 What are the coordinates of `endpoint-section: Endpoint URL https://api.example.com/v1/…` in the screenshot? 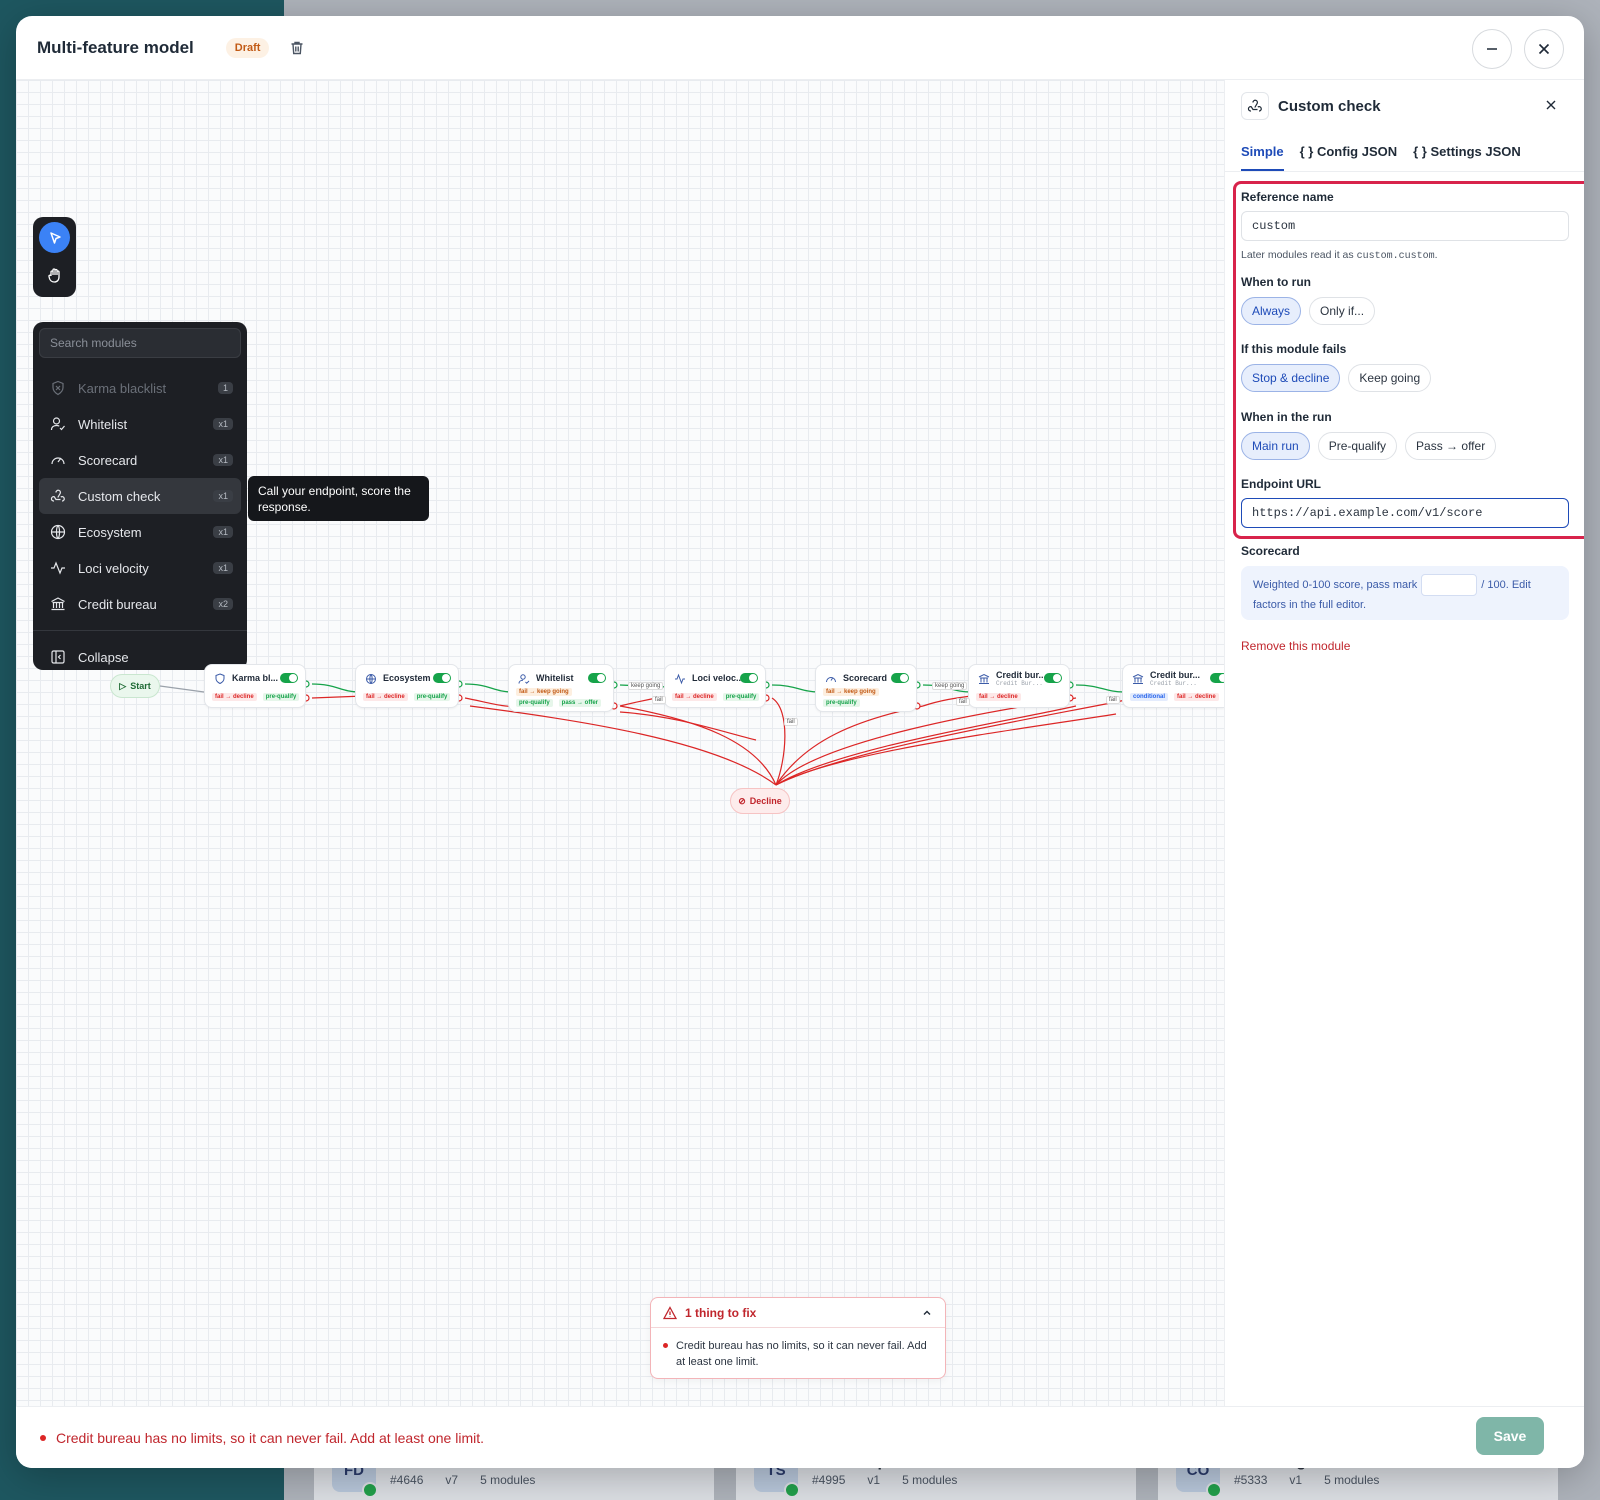 It's located at (1405, 502).